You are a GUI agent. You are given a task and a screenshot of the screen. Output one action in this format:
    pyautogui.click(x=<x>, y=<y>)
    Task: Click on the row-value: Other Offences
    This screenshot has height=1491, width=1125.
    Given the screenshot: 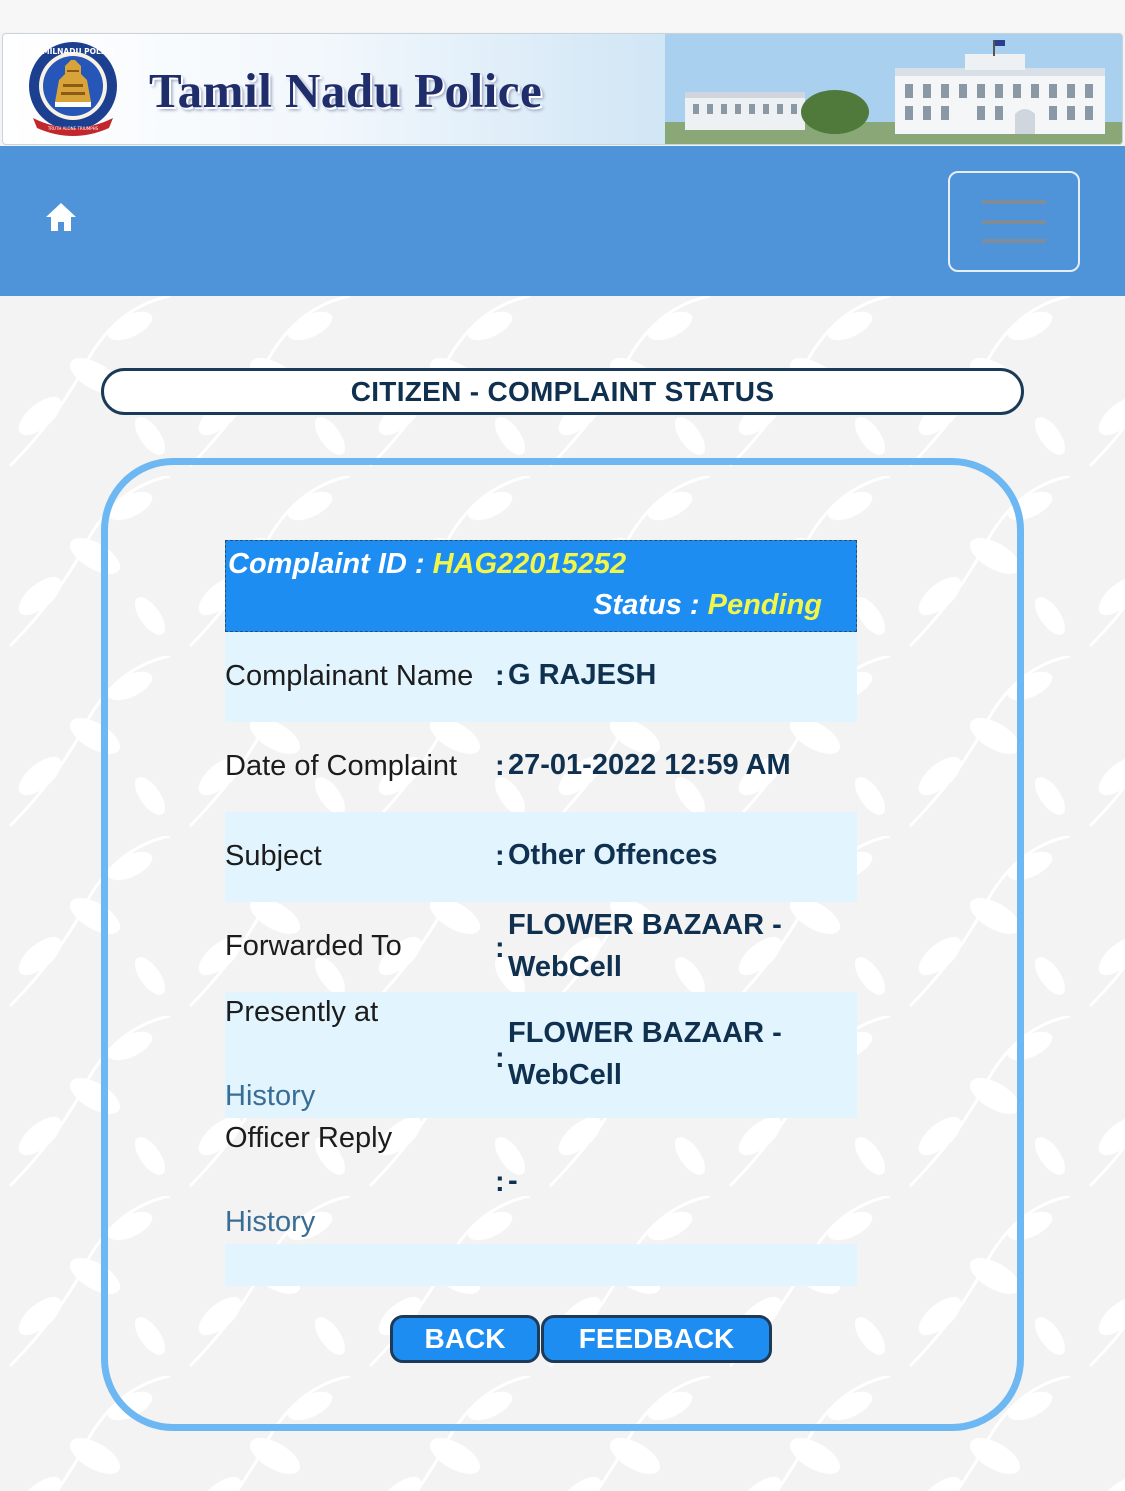 What is the action you would take?
    pyautogui.click(x=613, y=855)
    